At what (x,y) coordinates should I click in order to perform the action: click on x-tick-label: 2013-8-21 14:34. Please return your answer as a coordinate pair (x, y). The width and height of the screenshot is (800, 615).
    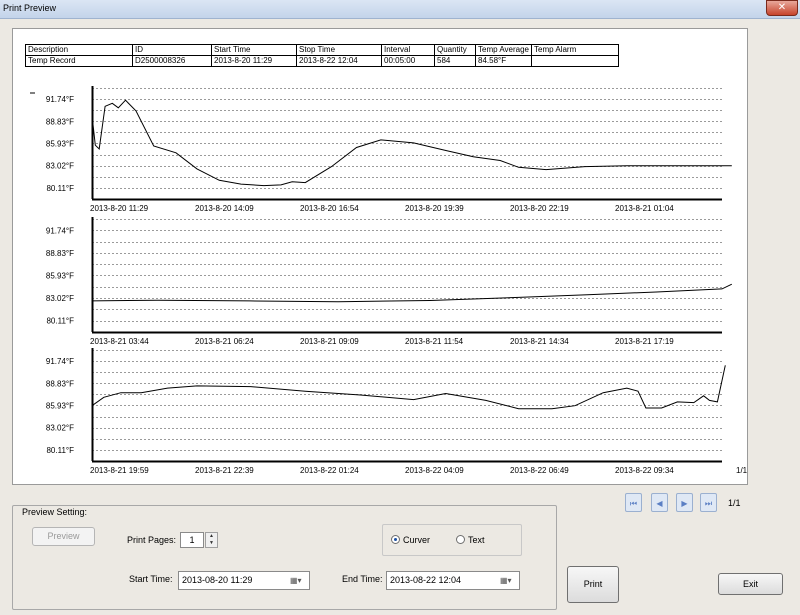
    Looking at the image, I should click on (539, 341).